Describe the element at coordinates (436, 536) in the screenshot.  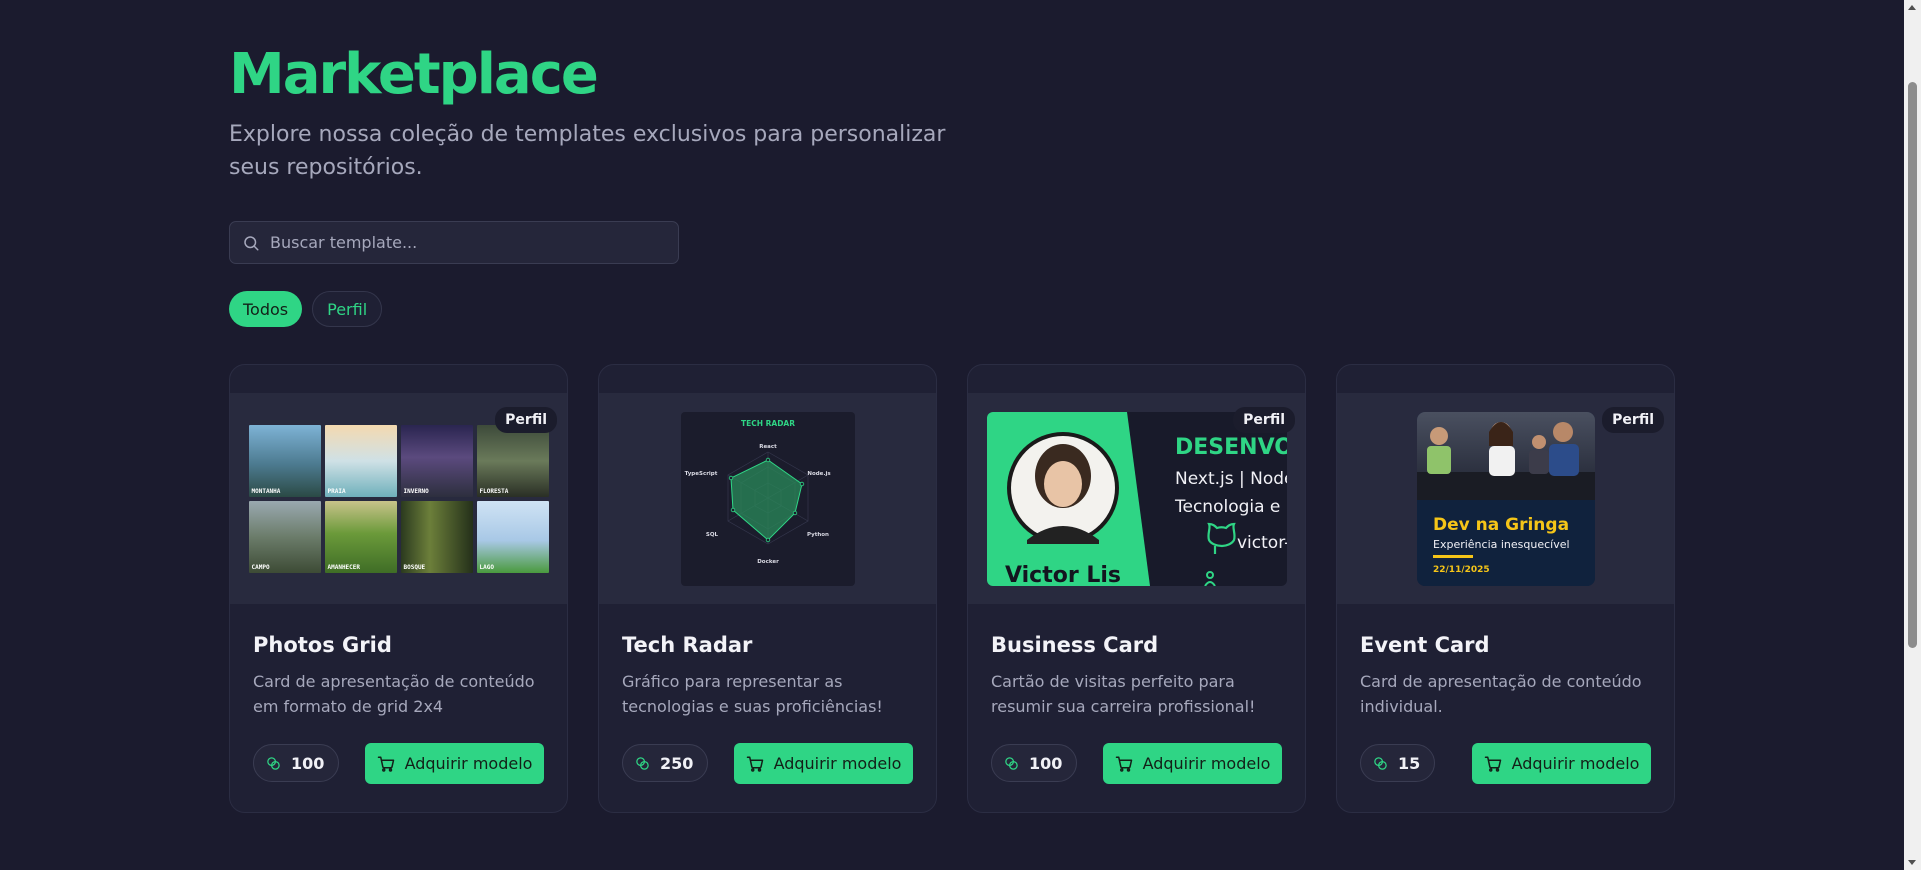
I see `photo-thumb: BOSQUE` at that location.